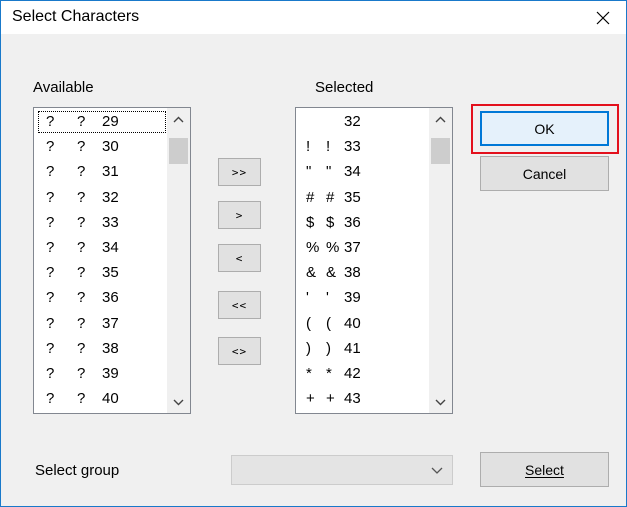 Image resolution: width=627 pixels, height=507 pixels. What do you see at coordinates (102, 122) in the screenshot?
I see `focus-rectangle` at bounding box center [102, 122].